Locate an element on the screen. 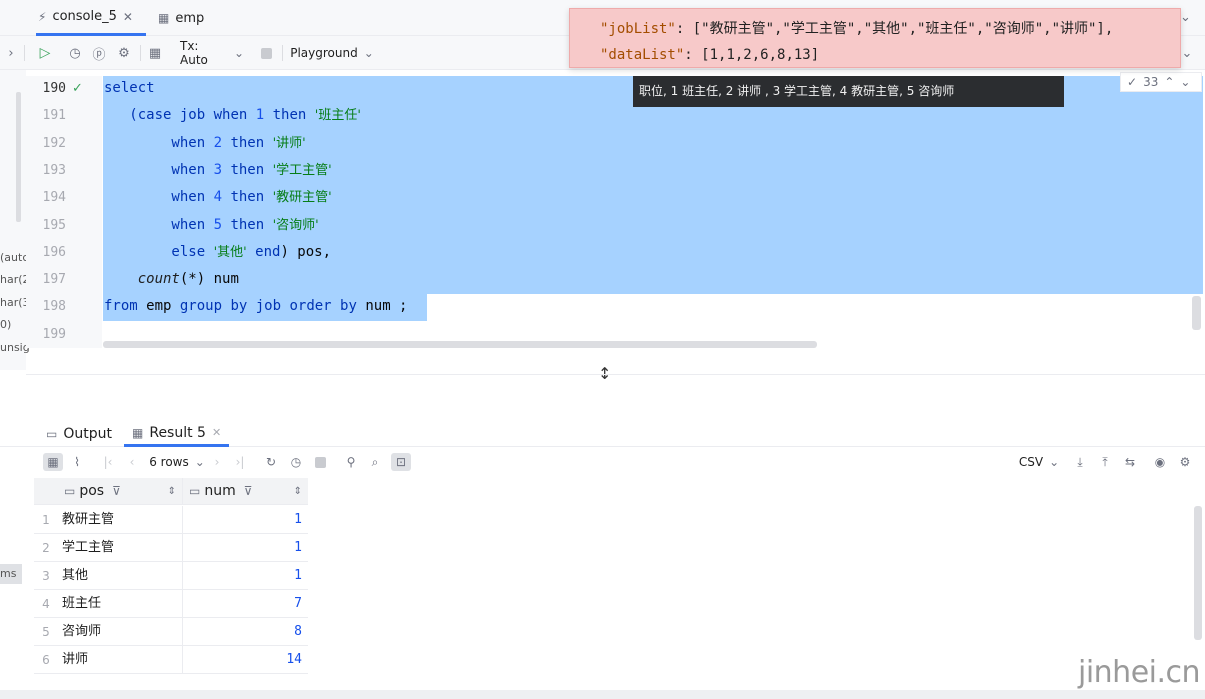  code-token: '教研主管' is located at coordinates (302, 198).